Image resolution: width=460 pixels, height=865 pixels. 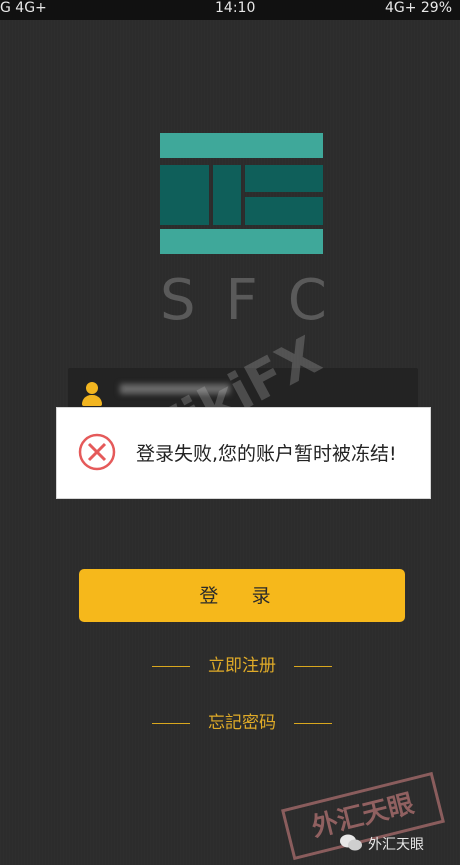 What do you see at coordinates (241, 145) in the screenshot?
I see `logo-bar-top` at bounding box center [241, 145].